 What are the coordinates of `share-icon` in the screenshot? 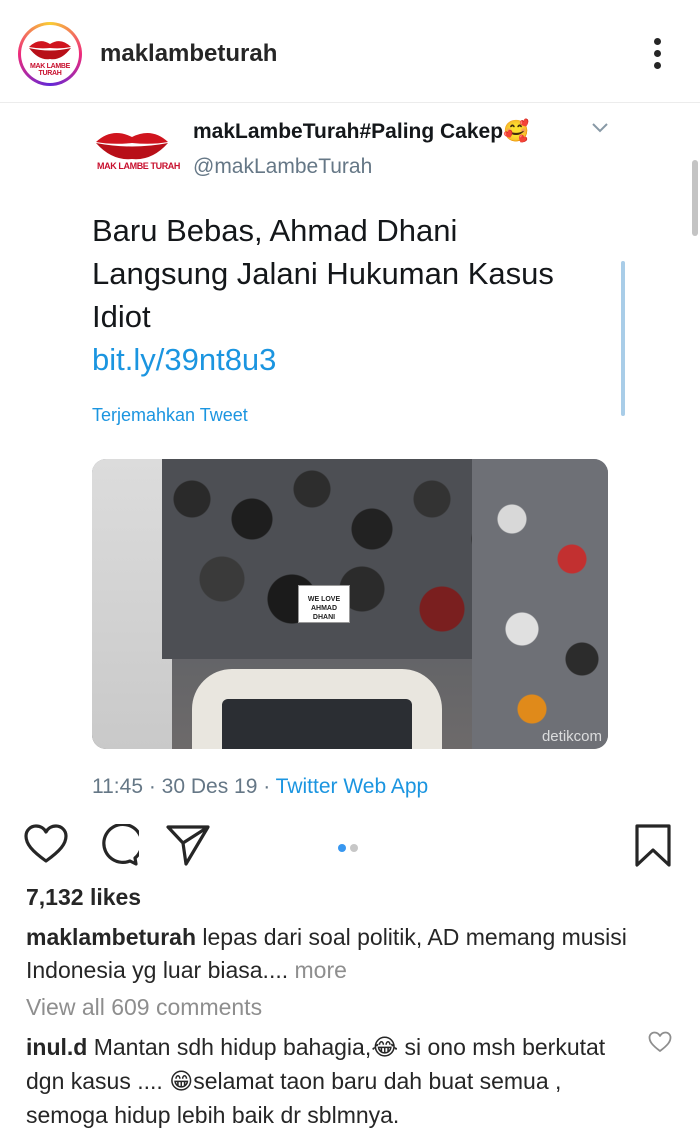 It's located at (188, 845).